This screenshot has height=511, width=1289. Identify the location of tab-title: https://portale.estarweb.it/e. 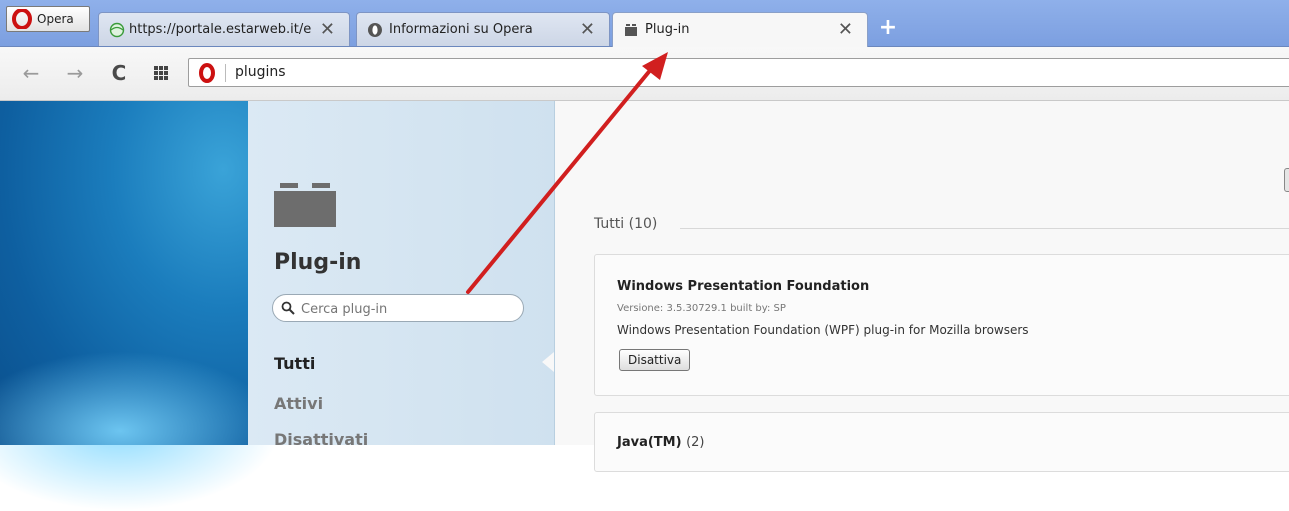
(220, 29).